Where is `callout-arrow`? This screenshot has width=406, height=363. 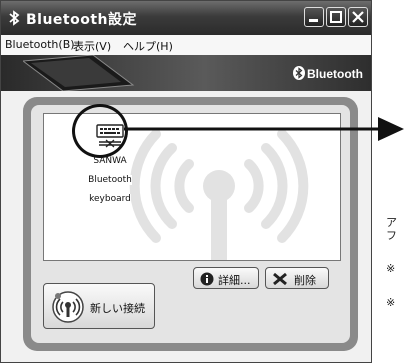 callout-arrow is located at coordinates (264, 129).